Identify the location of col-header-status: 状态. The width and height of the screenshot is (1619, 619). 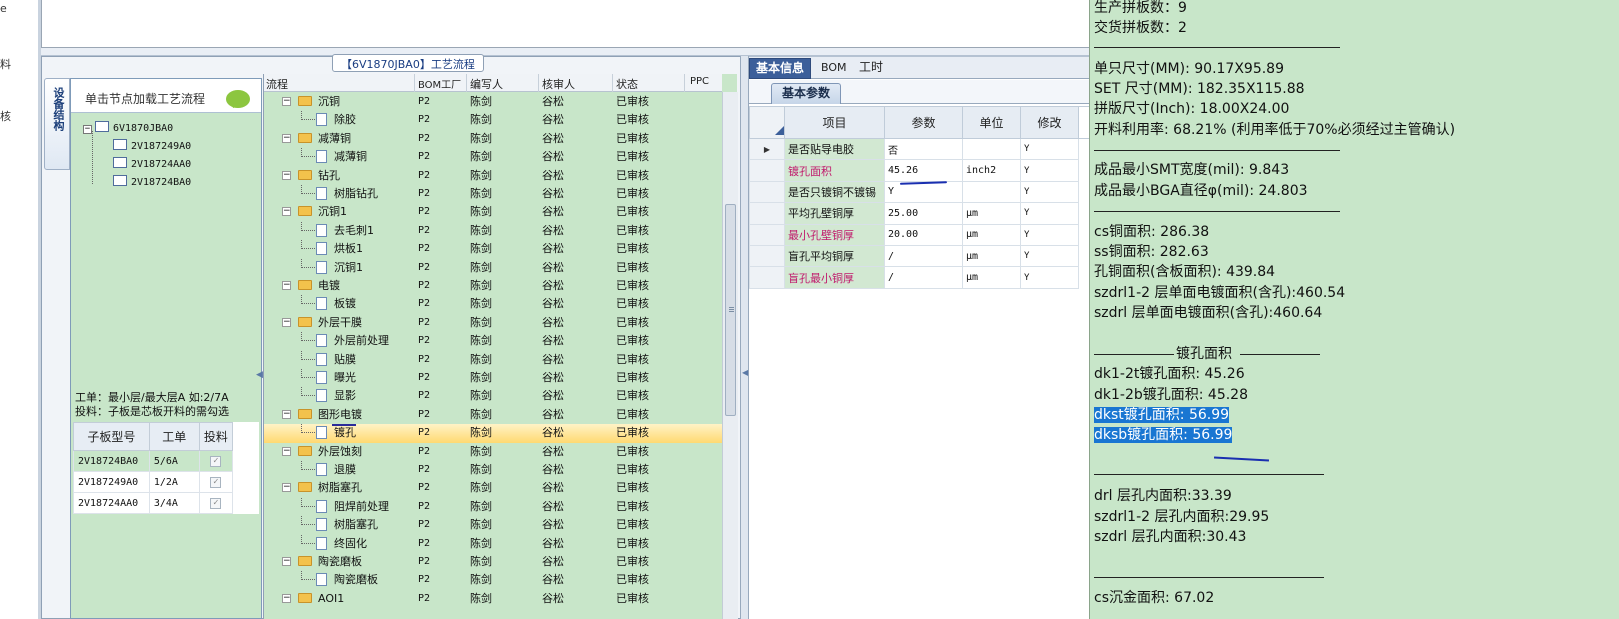
(627, 84).